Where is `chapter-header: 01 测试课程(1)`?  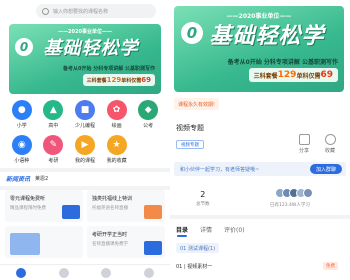 chapter-header: 01 测试课程(1) is located at coordinates (198, 248).